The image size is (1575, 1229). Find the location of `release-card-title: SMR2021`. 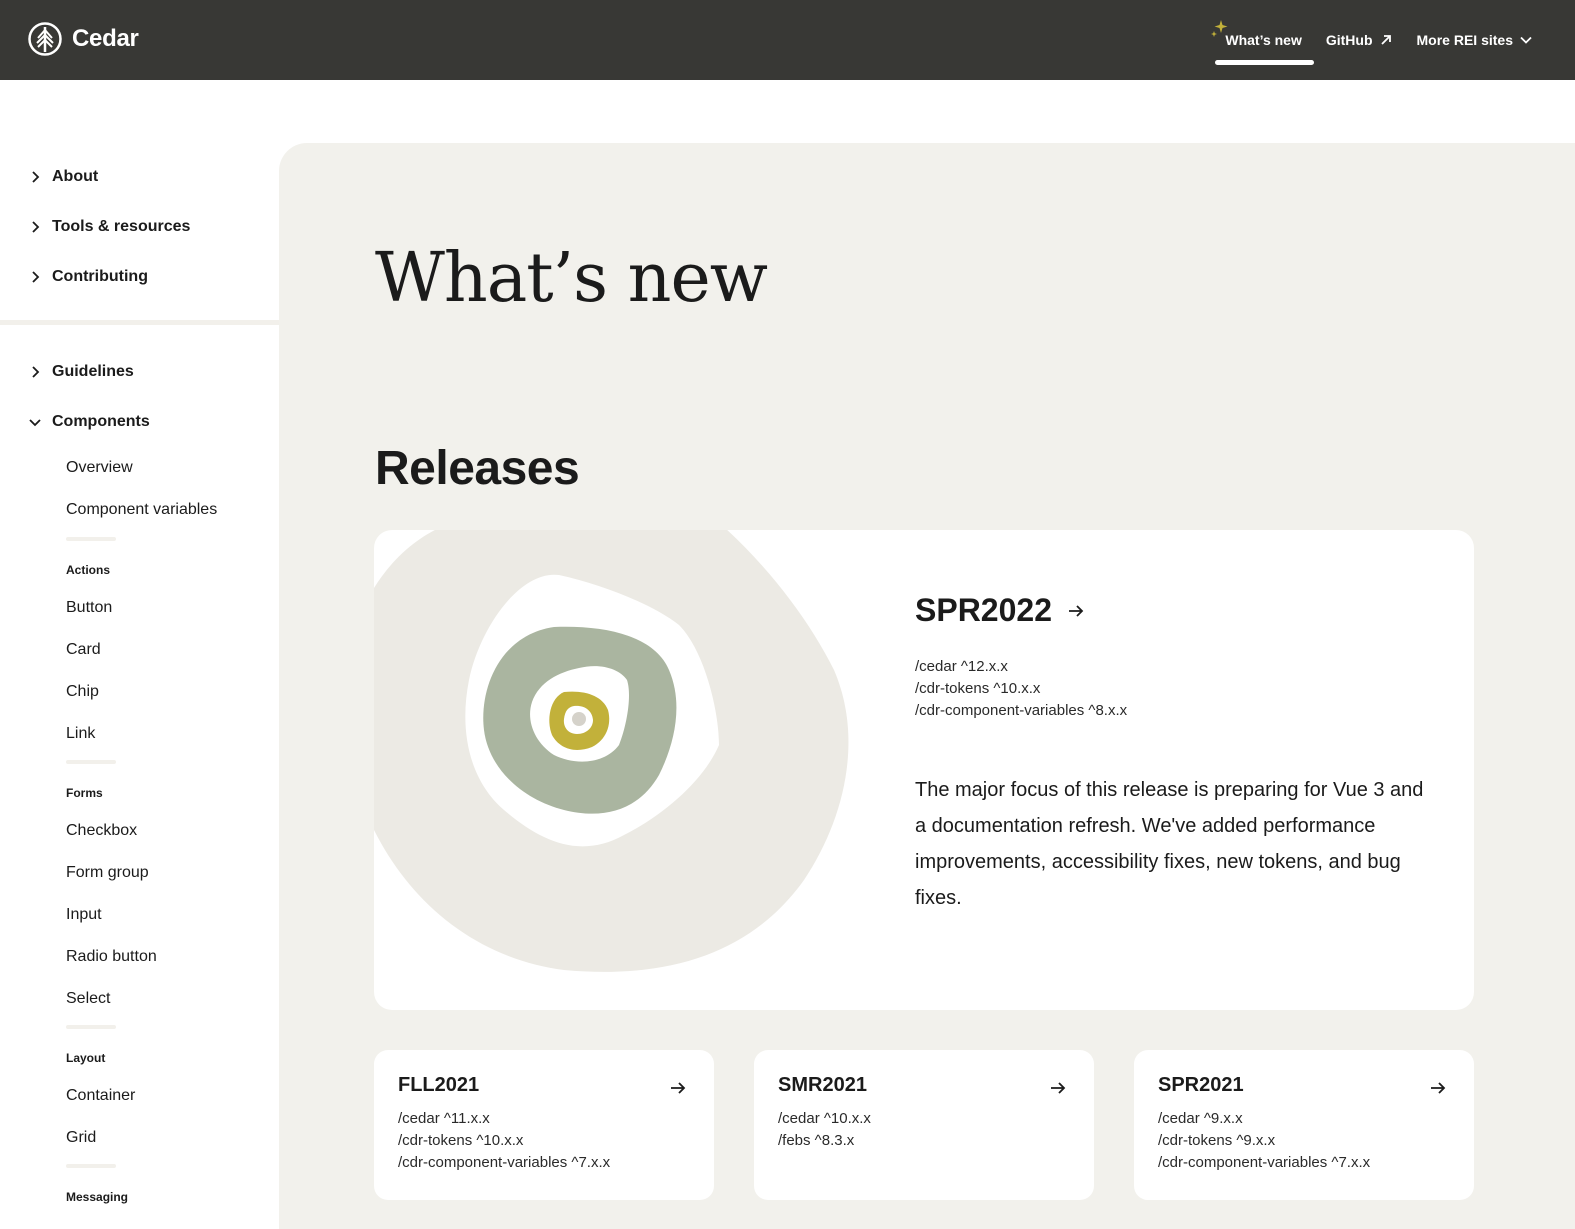

release-card-title: SMR2021 is located at coordinates (822, 1085).